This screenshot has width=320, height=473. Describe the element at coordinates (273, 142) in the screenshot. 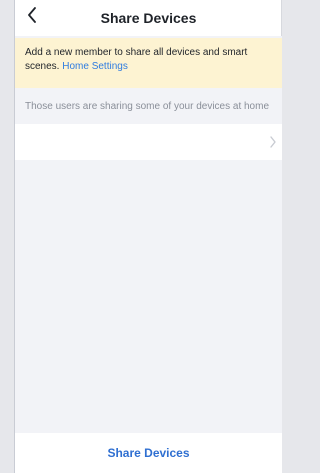

I see `chevron-right-icon` at that location.